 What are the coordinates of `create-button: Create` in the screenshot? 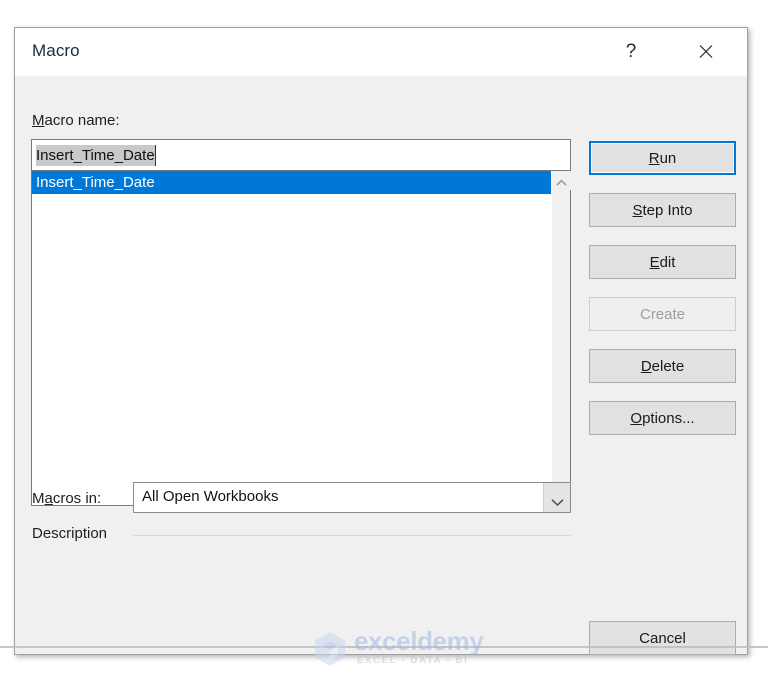 It's located at (662, 314).